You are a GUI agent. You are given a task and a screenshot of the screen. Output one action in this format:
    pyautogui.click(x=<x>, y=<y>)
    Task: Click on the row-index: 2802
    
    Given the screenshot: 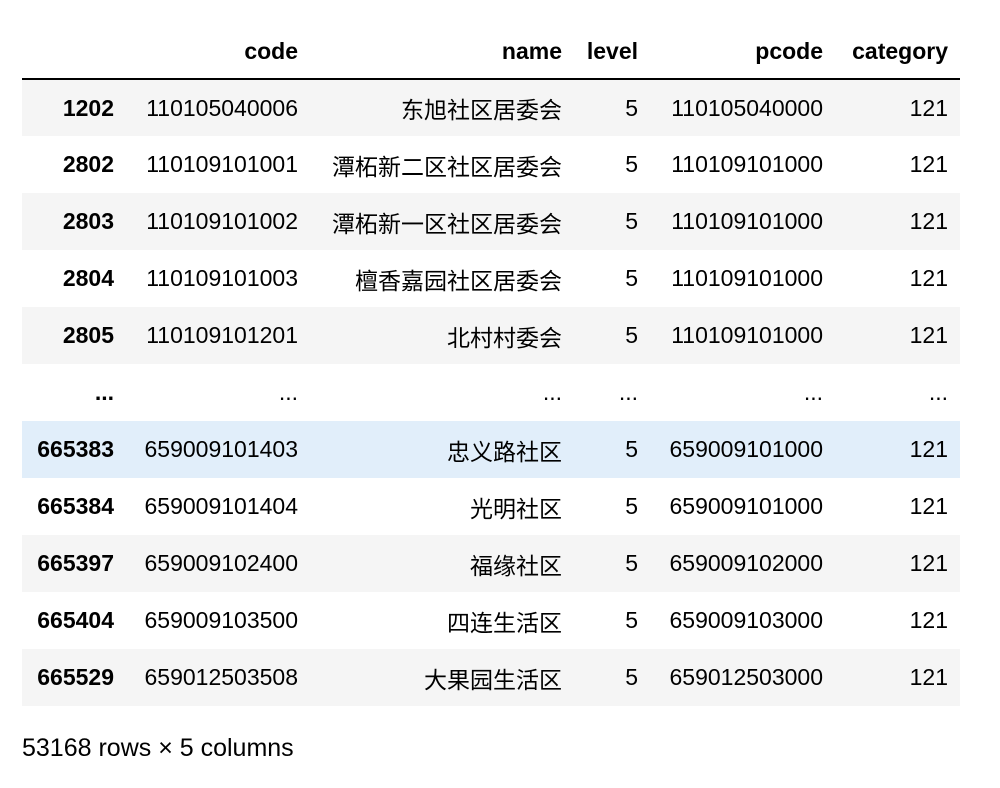 What is the action you would take?
    pyautogui.click(x=88, y=164)
    